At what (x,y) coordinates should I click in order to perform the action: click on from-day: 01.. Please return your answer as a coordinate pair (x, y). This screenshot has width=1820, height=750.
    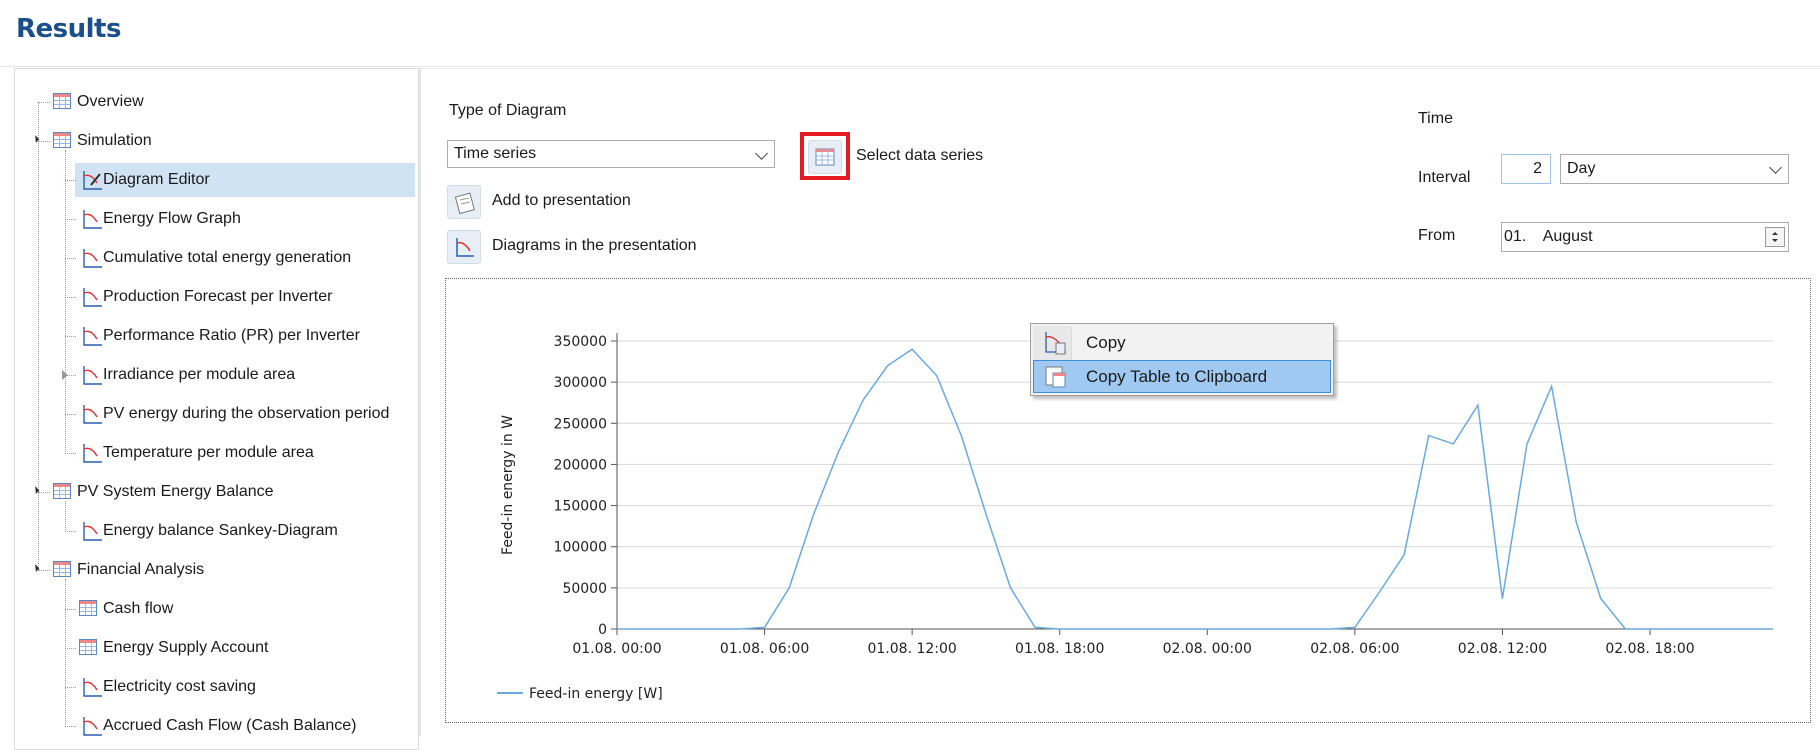
    Looking at the image, I should click on (1515, 236).